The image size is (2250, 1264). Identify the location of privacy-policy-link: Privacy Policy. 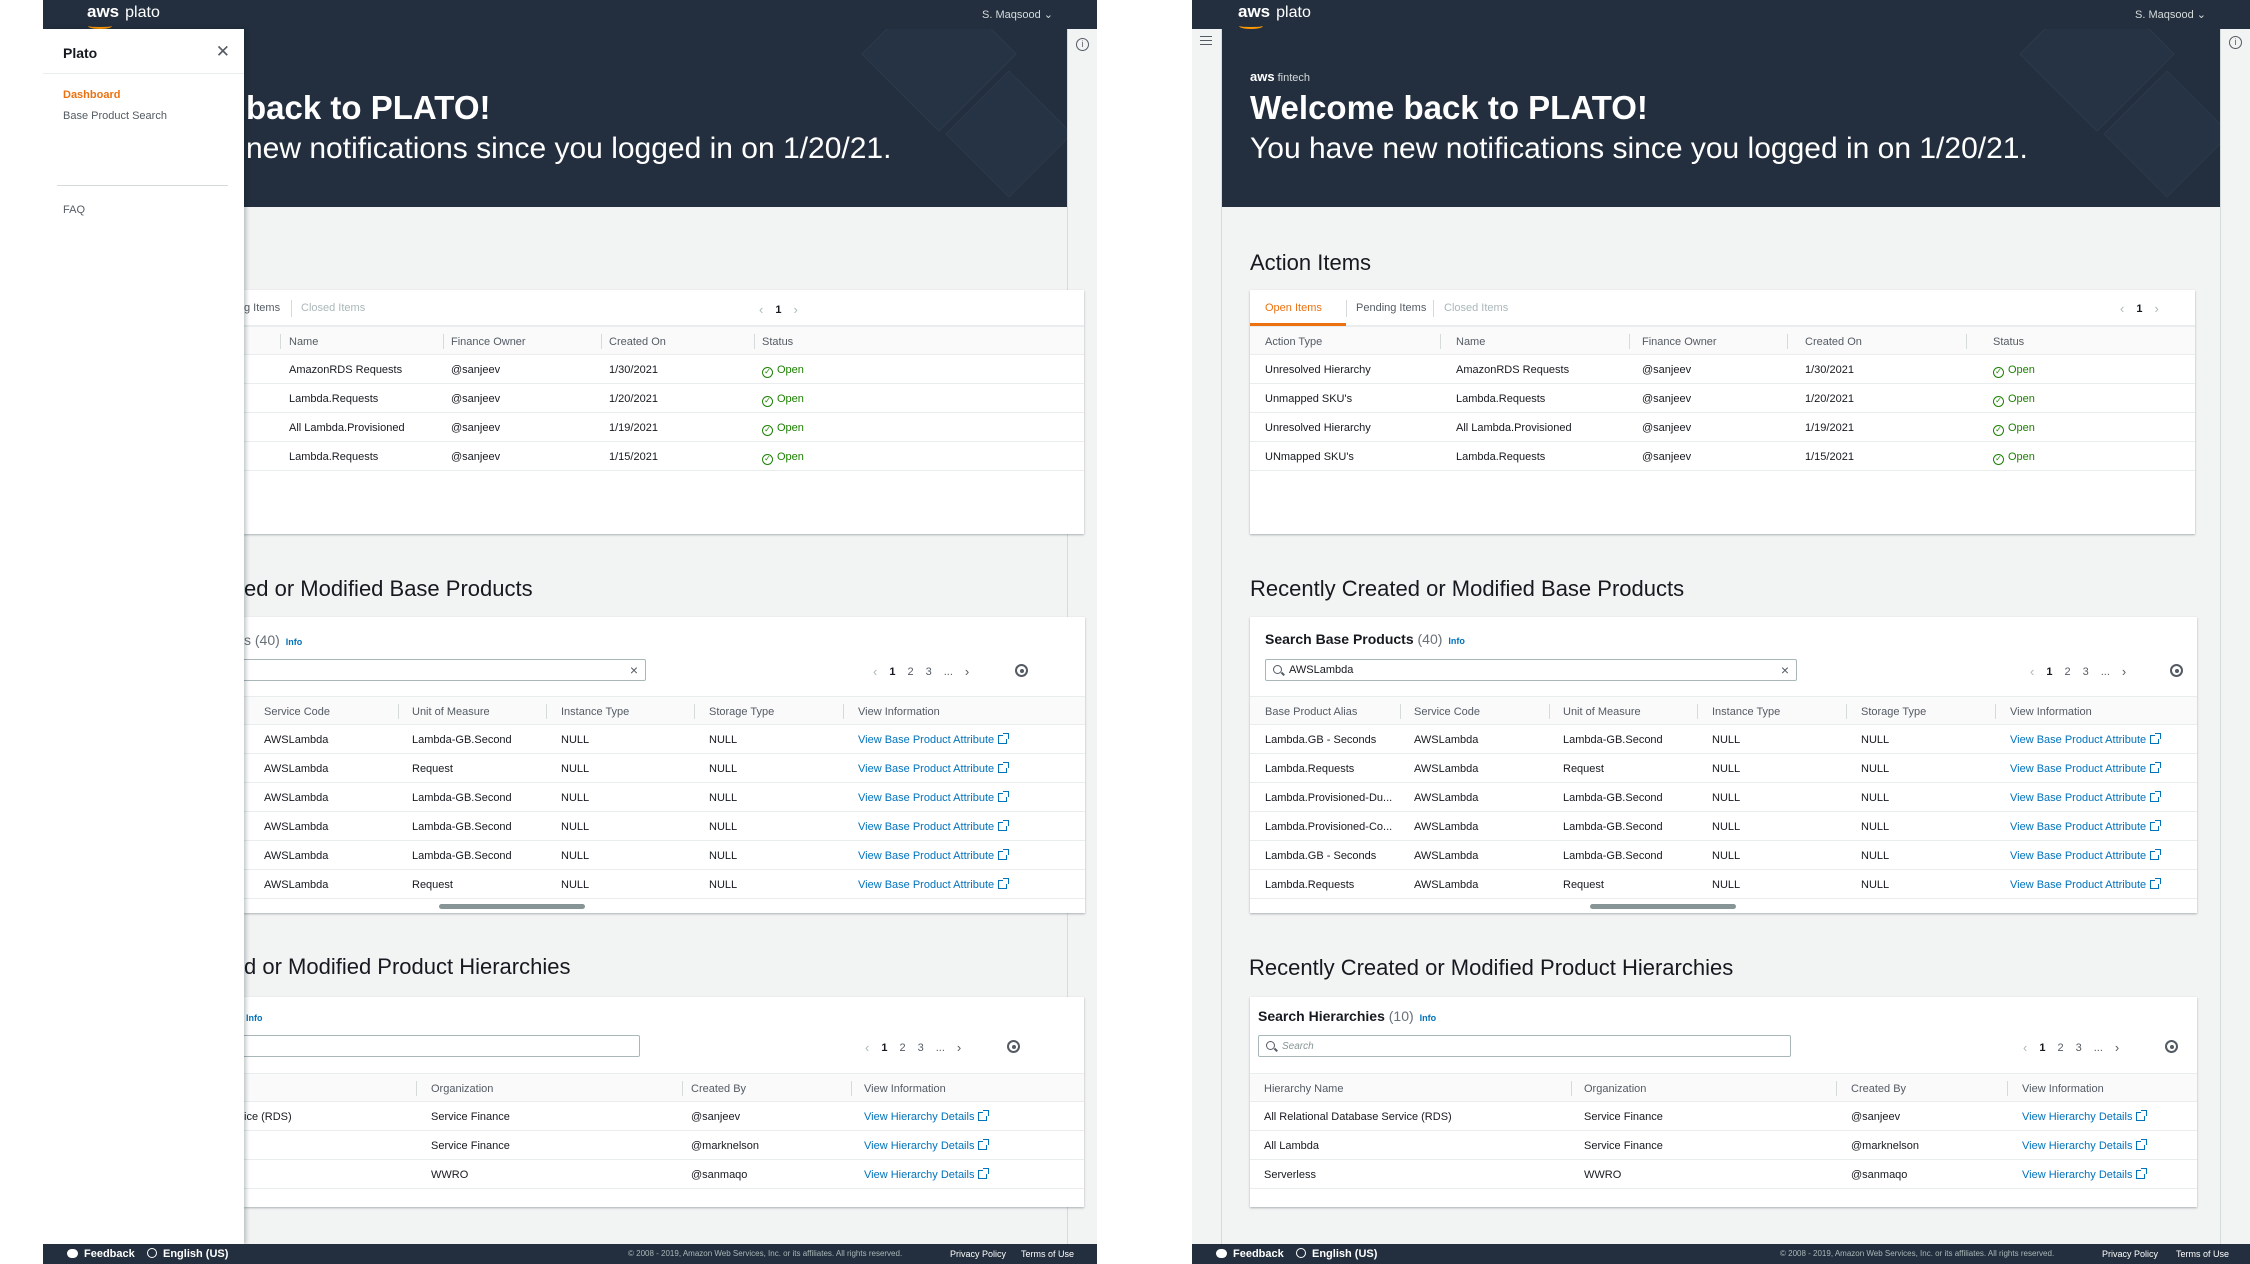
(2130, 1254).